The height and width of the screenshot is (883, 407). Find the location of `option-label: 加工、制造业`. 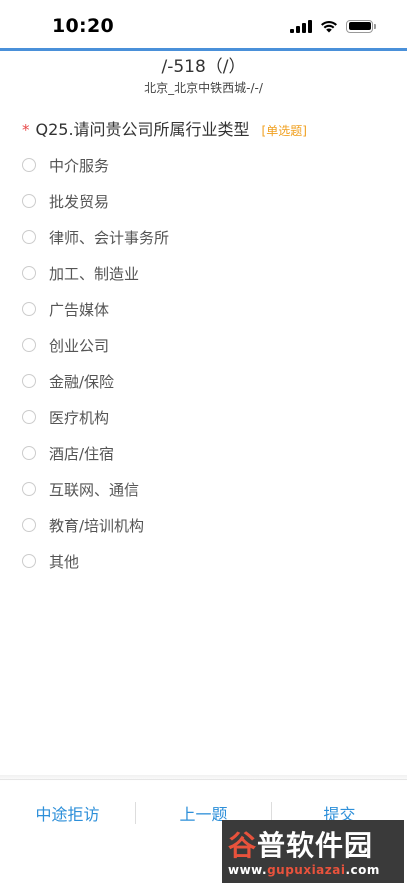

option-label: 加工、制造业 is located at coordinates (94, 273).